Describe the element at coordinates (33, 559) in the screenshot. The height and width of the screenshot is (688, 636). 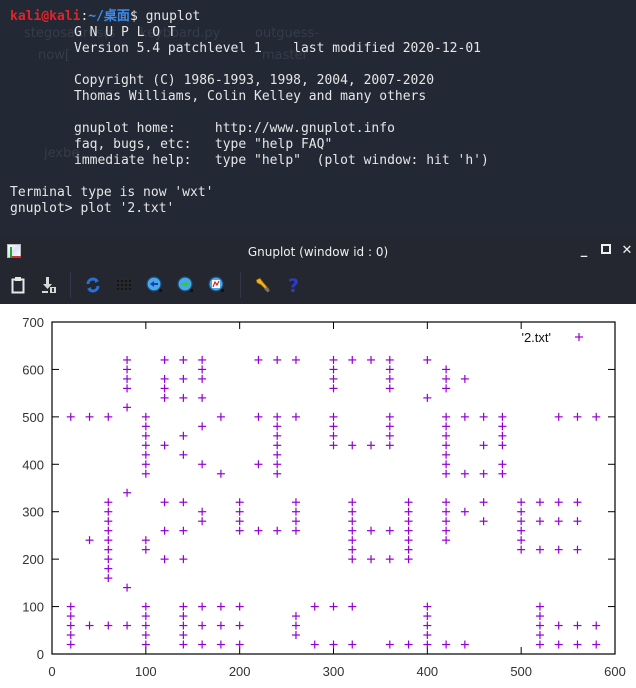
I see `y-tick-label: 200` at that location.